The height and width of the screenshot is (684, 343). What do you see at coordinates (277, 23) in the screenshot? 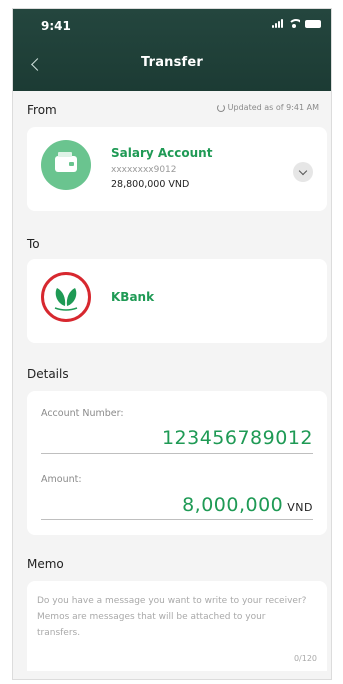
I see `signal-icon` at bounding box center [277, 23].